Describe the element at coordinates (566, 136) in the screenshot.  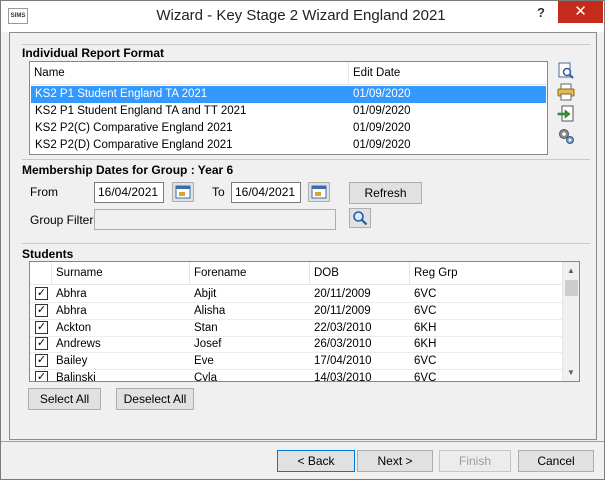
I see `settings-icon` at that location.